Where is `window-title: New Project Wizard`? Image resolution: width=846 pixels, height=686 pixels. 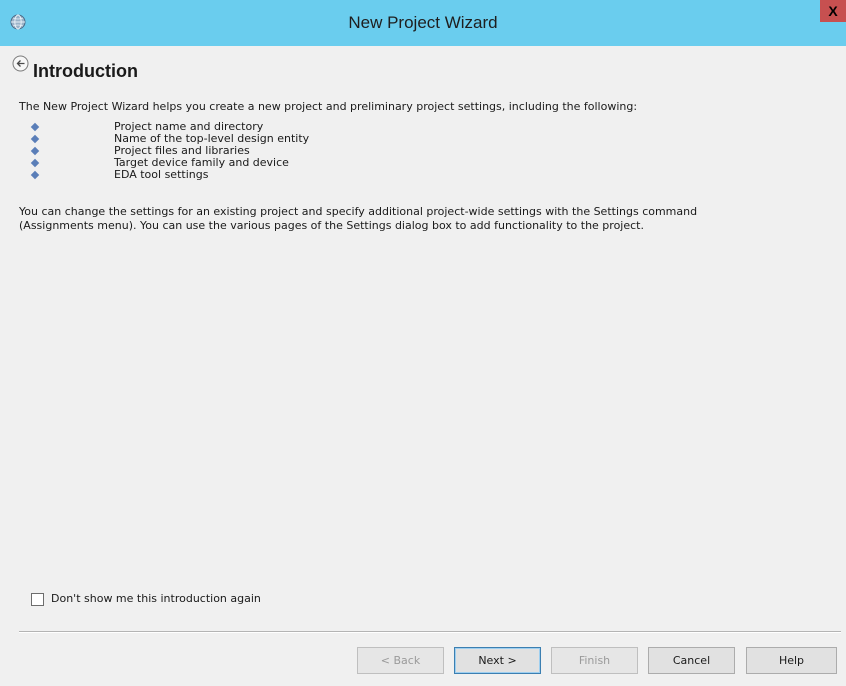
window-title: New Project Wizard is located at coordinates (423, 22).